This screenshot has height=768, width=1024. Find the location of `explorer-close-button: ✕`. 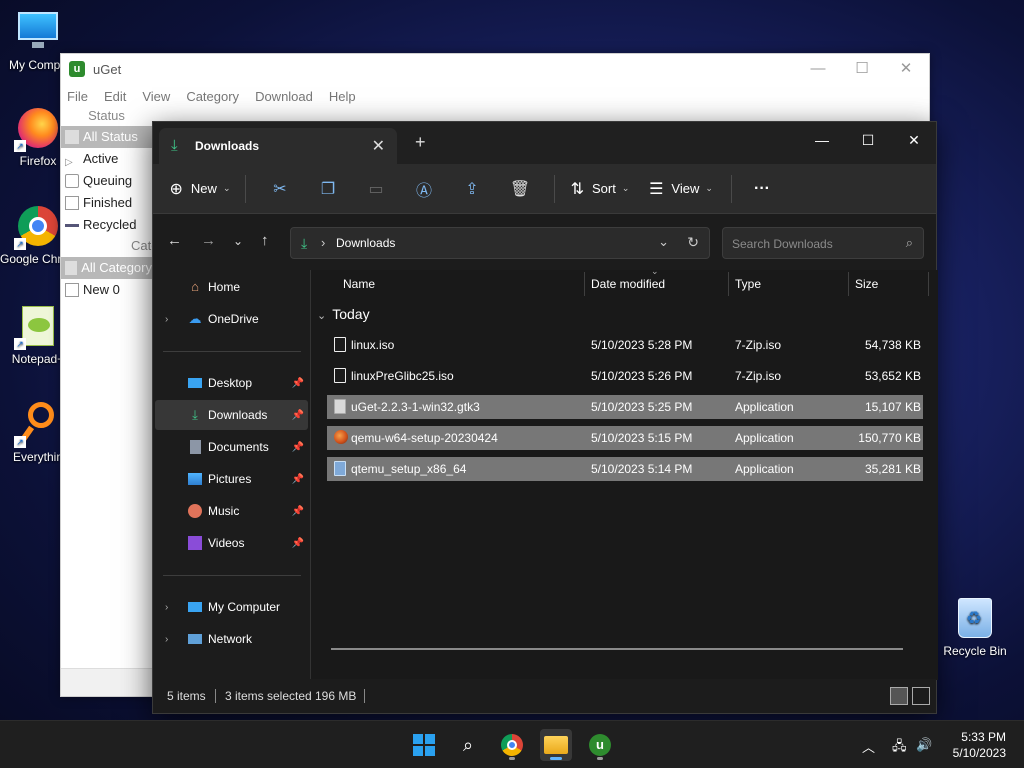

explorer-close-button: ✕ is located at coordinates (914, 140).